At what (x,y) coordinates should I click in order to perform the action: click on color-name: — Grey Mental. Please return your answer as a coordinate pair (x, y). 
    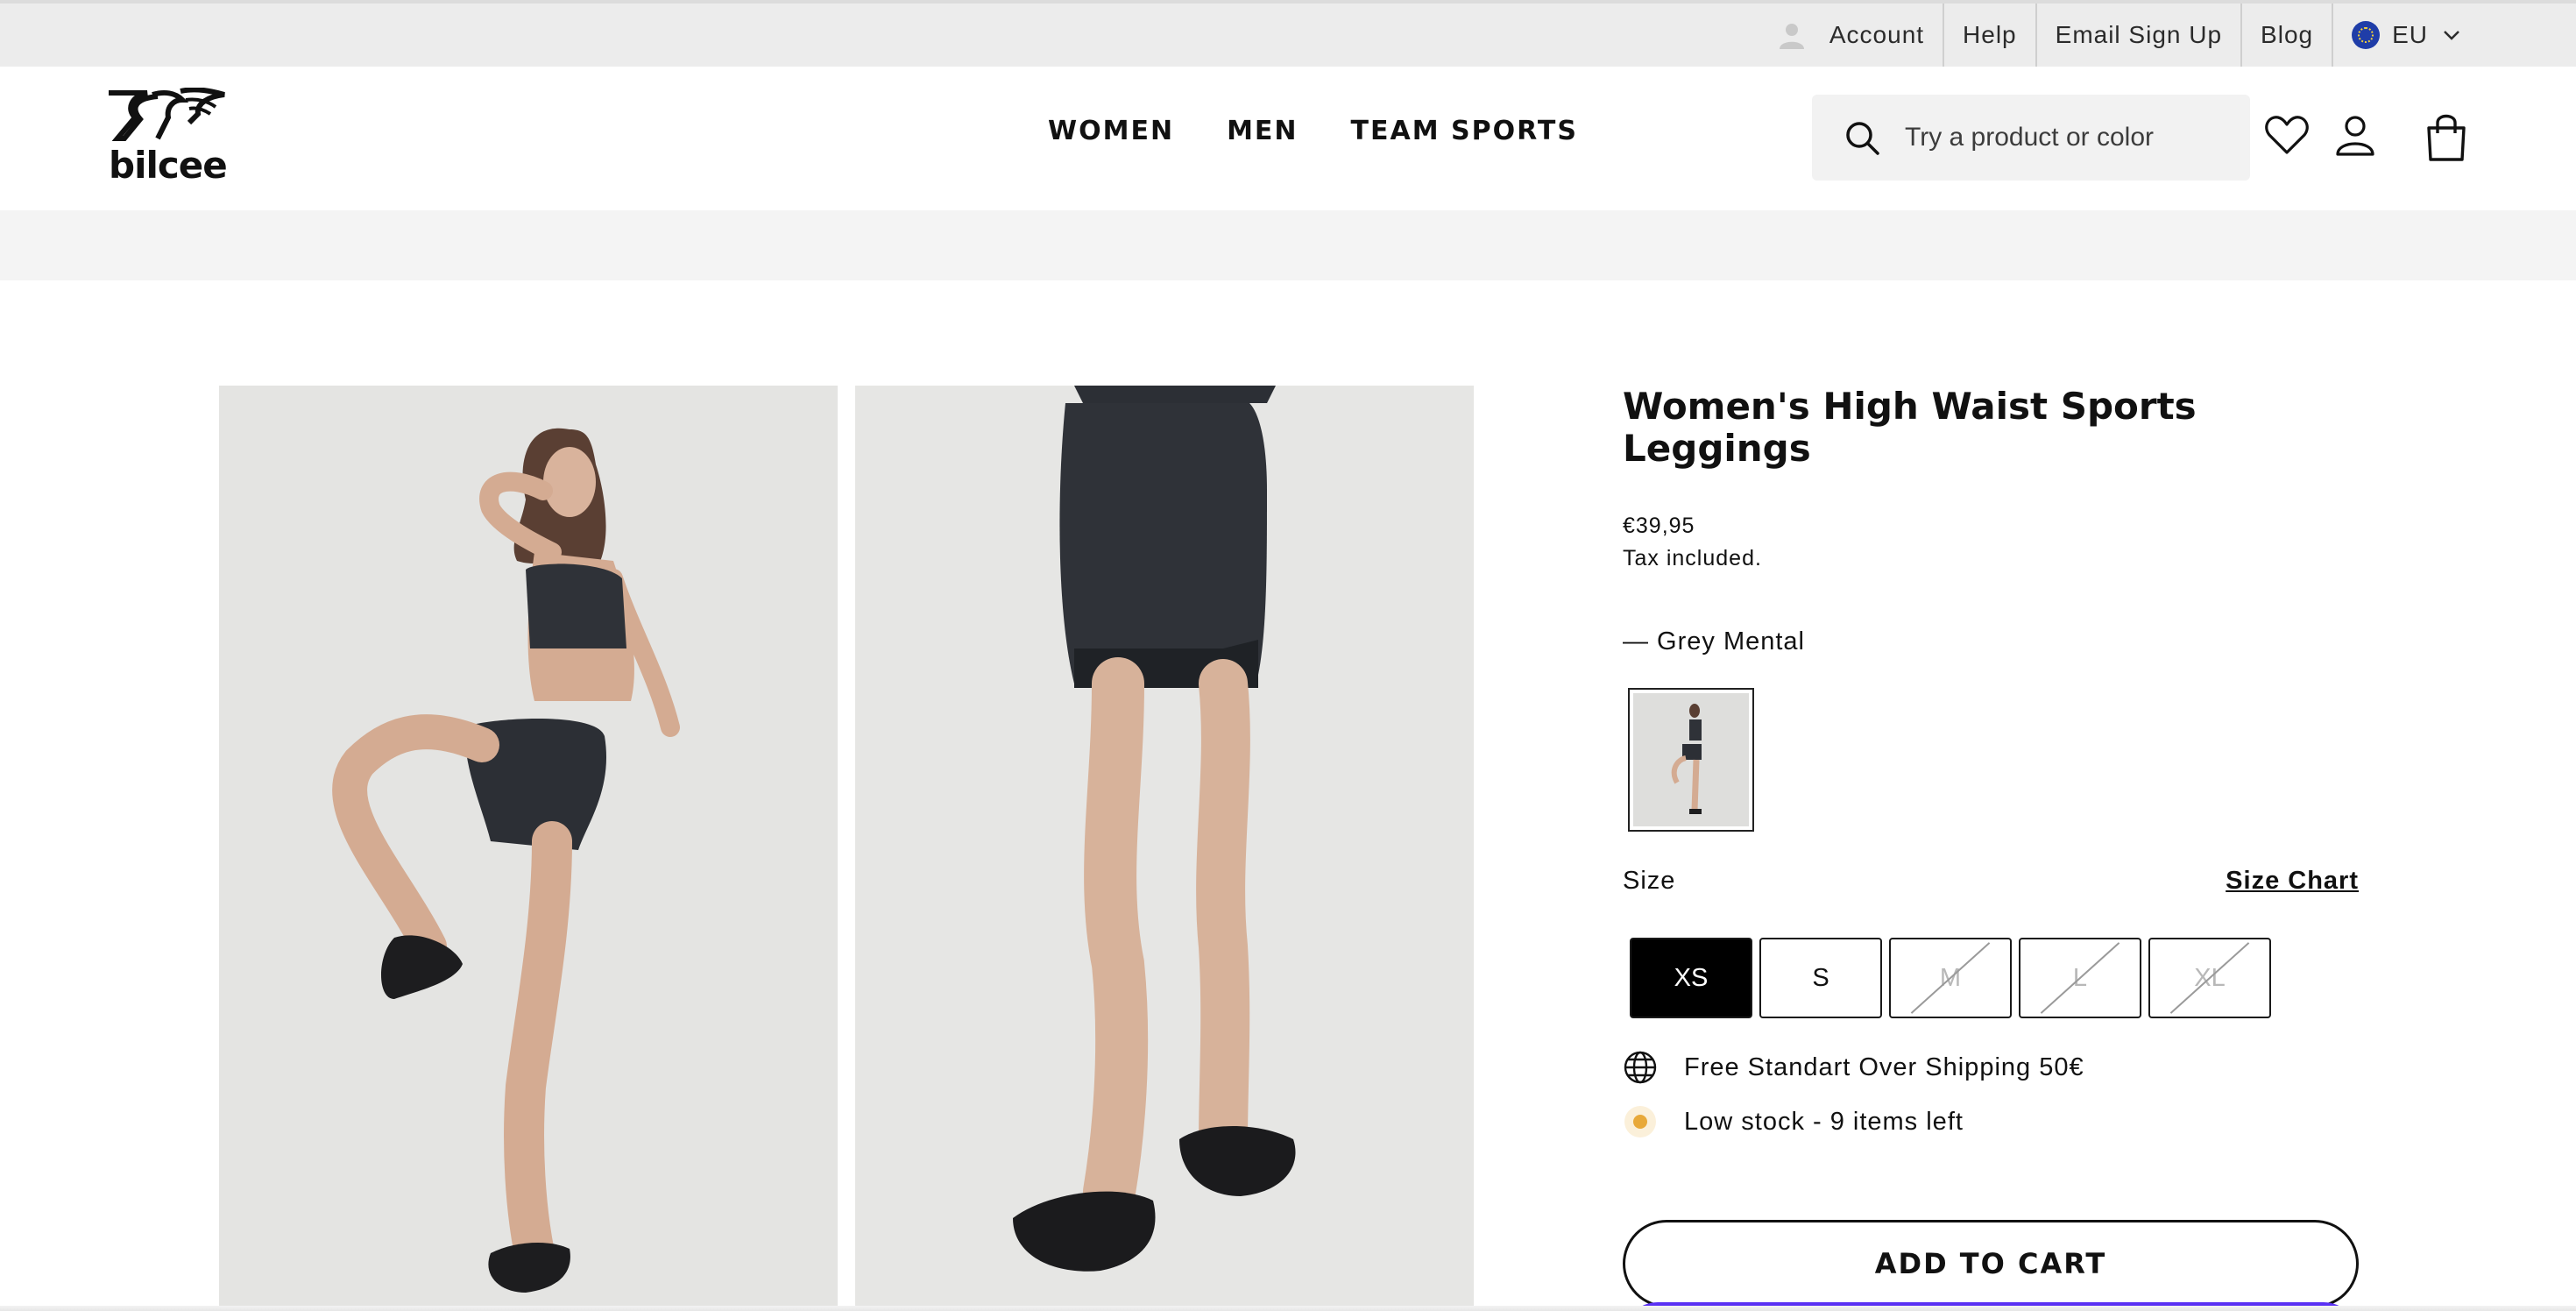
    Looking at the image, I should click on (1714, 641).